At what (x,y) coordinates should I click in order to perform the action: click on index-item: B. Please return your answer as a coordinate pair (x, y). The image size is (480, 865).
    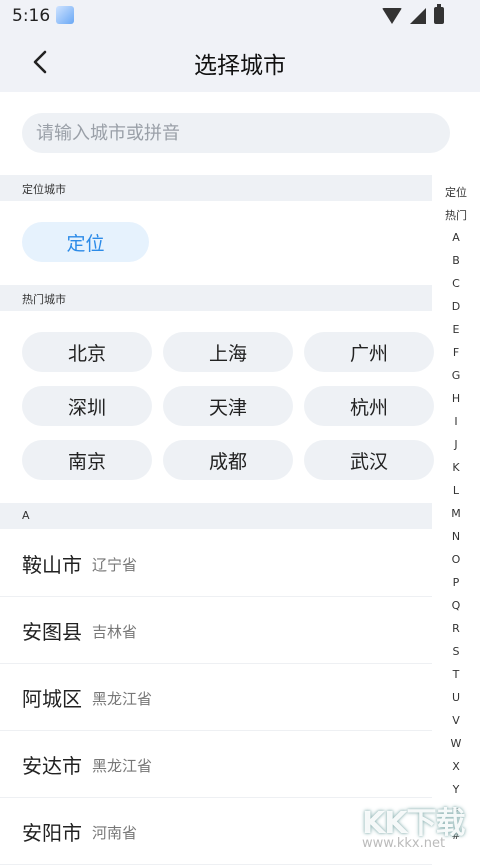
    Looking at the image, I should click on (456, 260).